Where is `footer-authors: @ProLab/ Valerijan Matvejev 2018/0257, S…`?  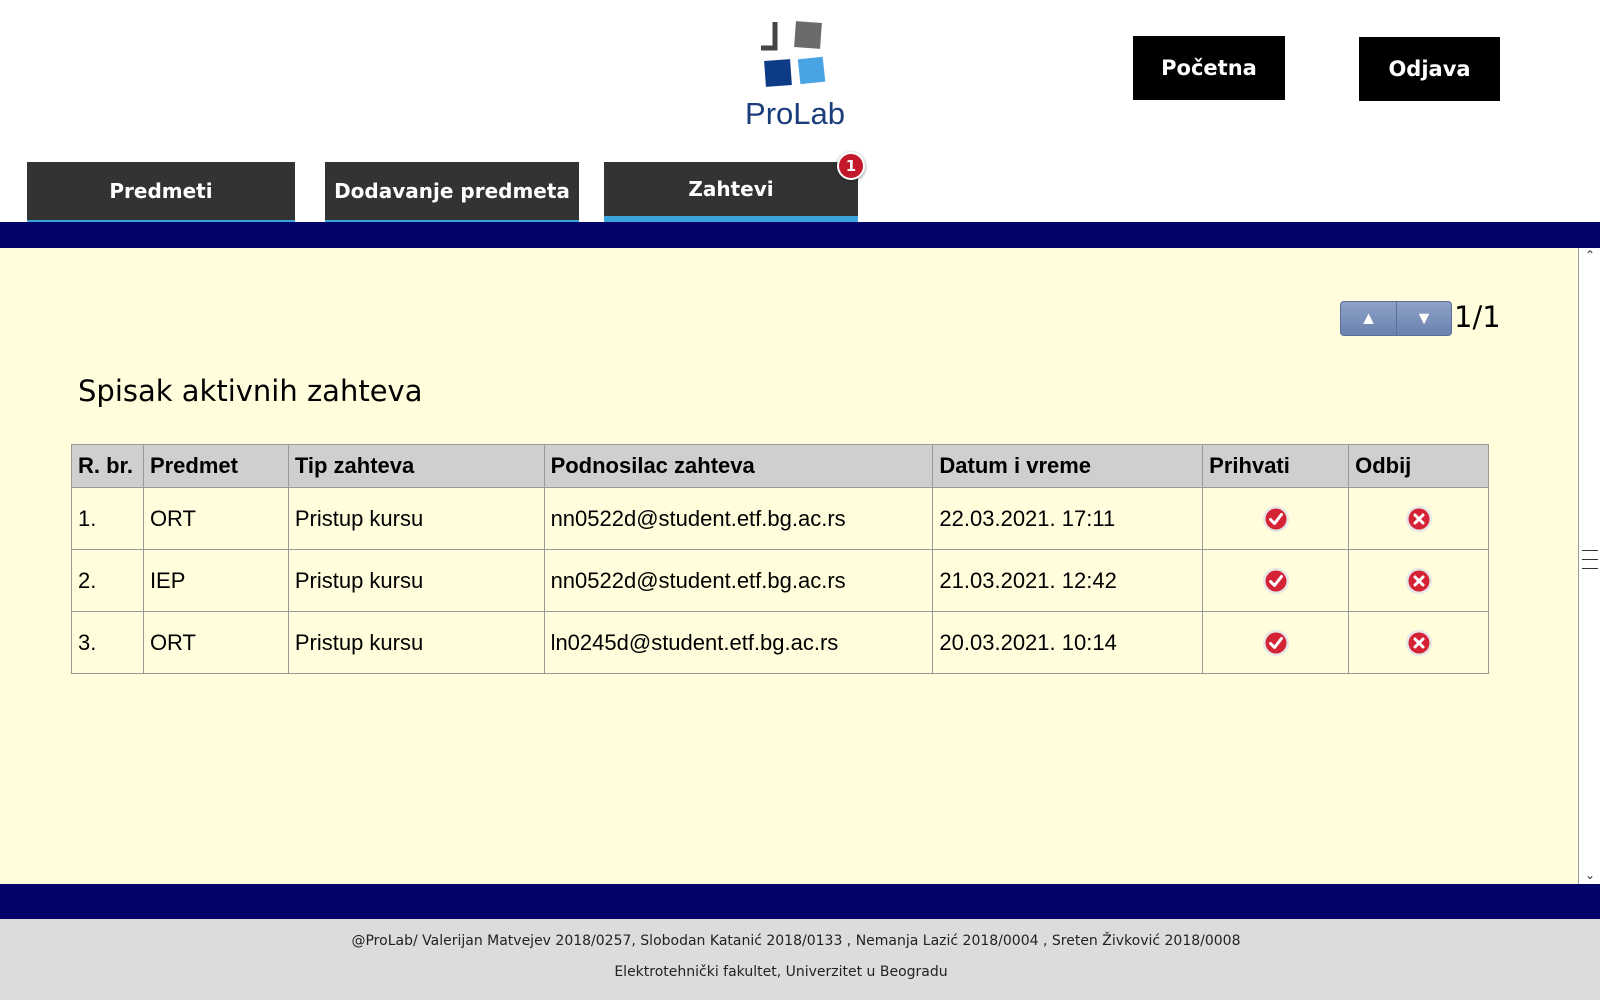
footer-authors: @ProLab/ Valerijan Matvejev 2018/0257, S… is located at coordinates (796, 941).